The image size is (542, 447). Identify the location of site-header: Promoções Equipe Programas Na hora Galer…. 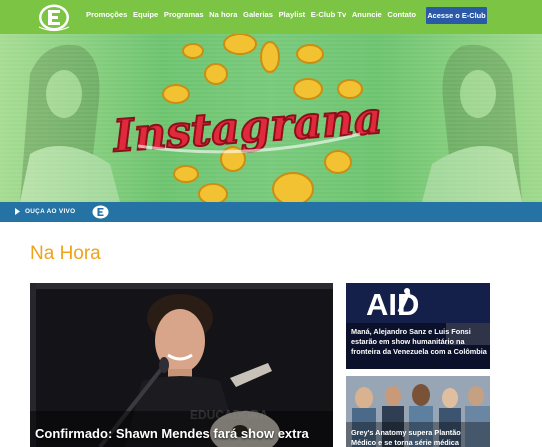
(271, 17).